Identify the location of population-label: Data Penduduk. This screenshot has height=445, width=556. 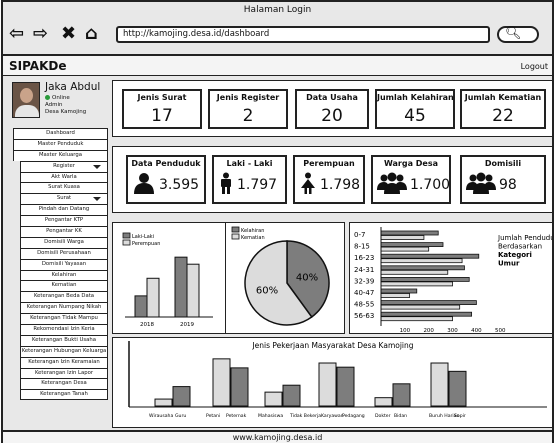
(166, 163).